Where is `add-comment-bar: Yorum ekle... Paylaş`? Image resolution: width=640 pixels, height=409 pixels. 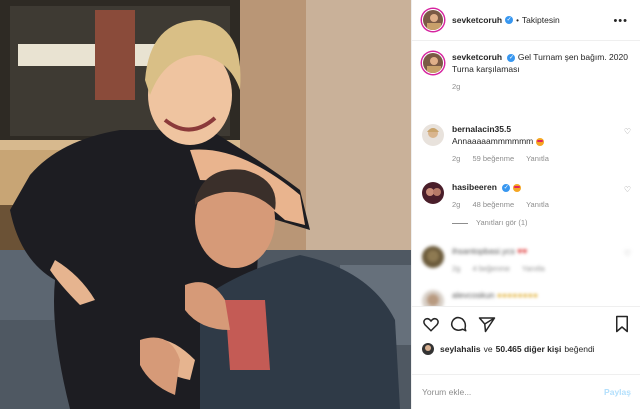
add-comment-bar: Yorum ekle... Paylaş is located at coordinates (526, 391).